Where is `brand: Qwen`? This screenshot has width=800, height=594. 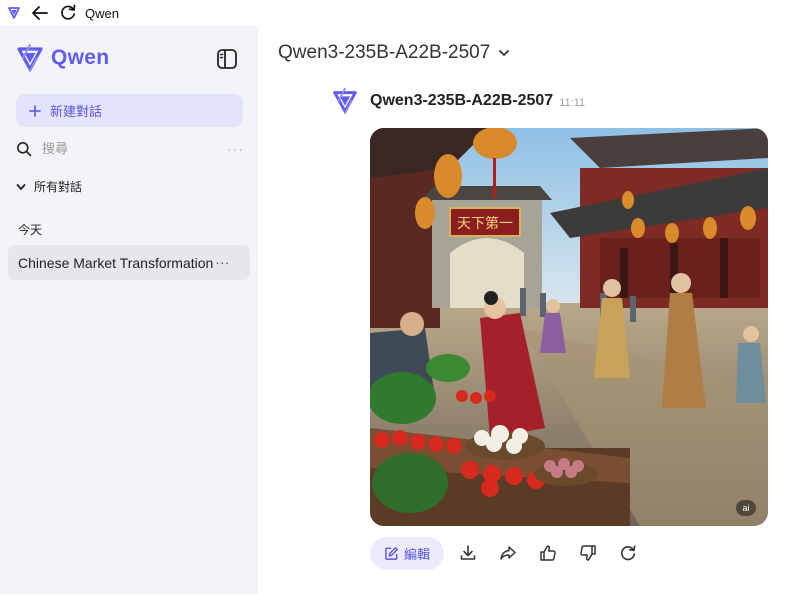
brand: Qwen is located at coordinates (61, 58).